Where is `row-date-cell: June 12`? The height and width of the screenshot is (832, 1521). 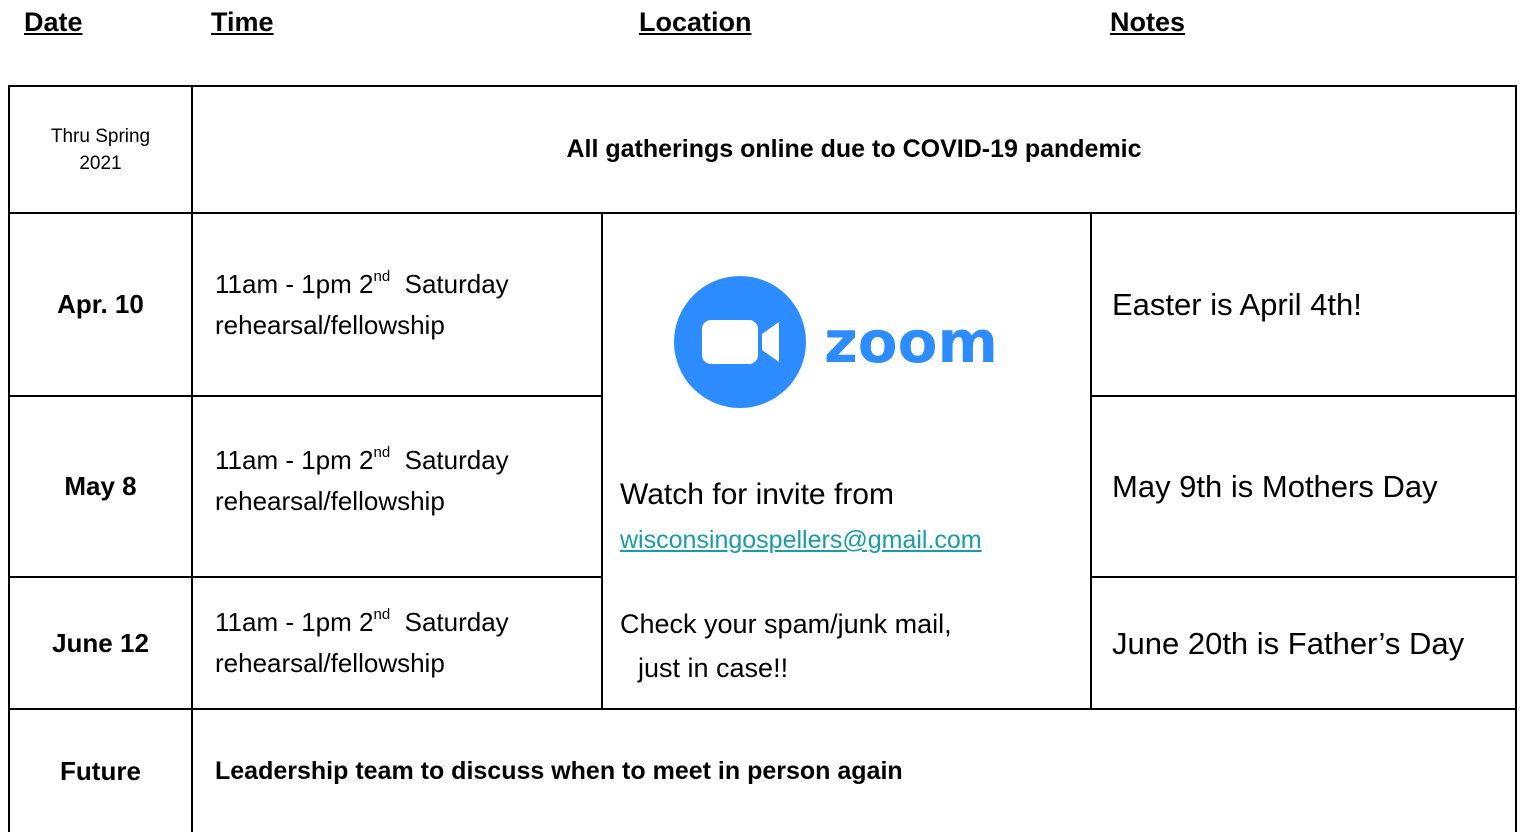
row-date-cell: June 12 is located at coordinates (100, 643).